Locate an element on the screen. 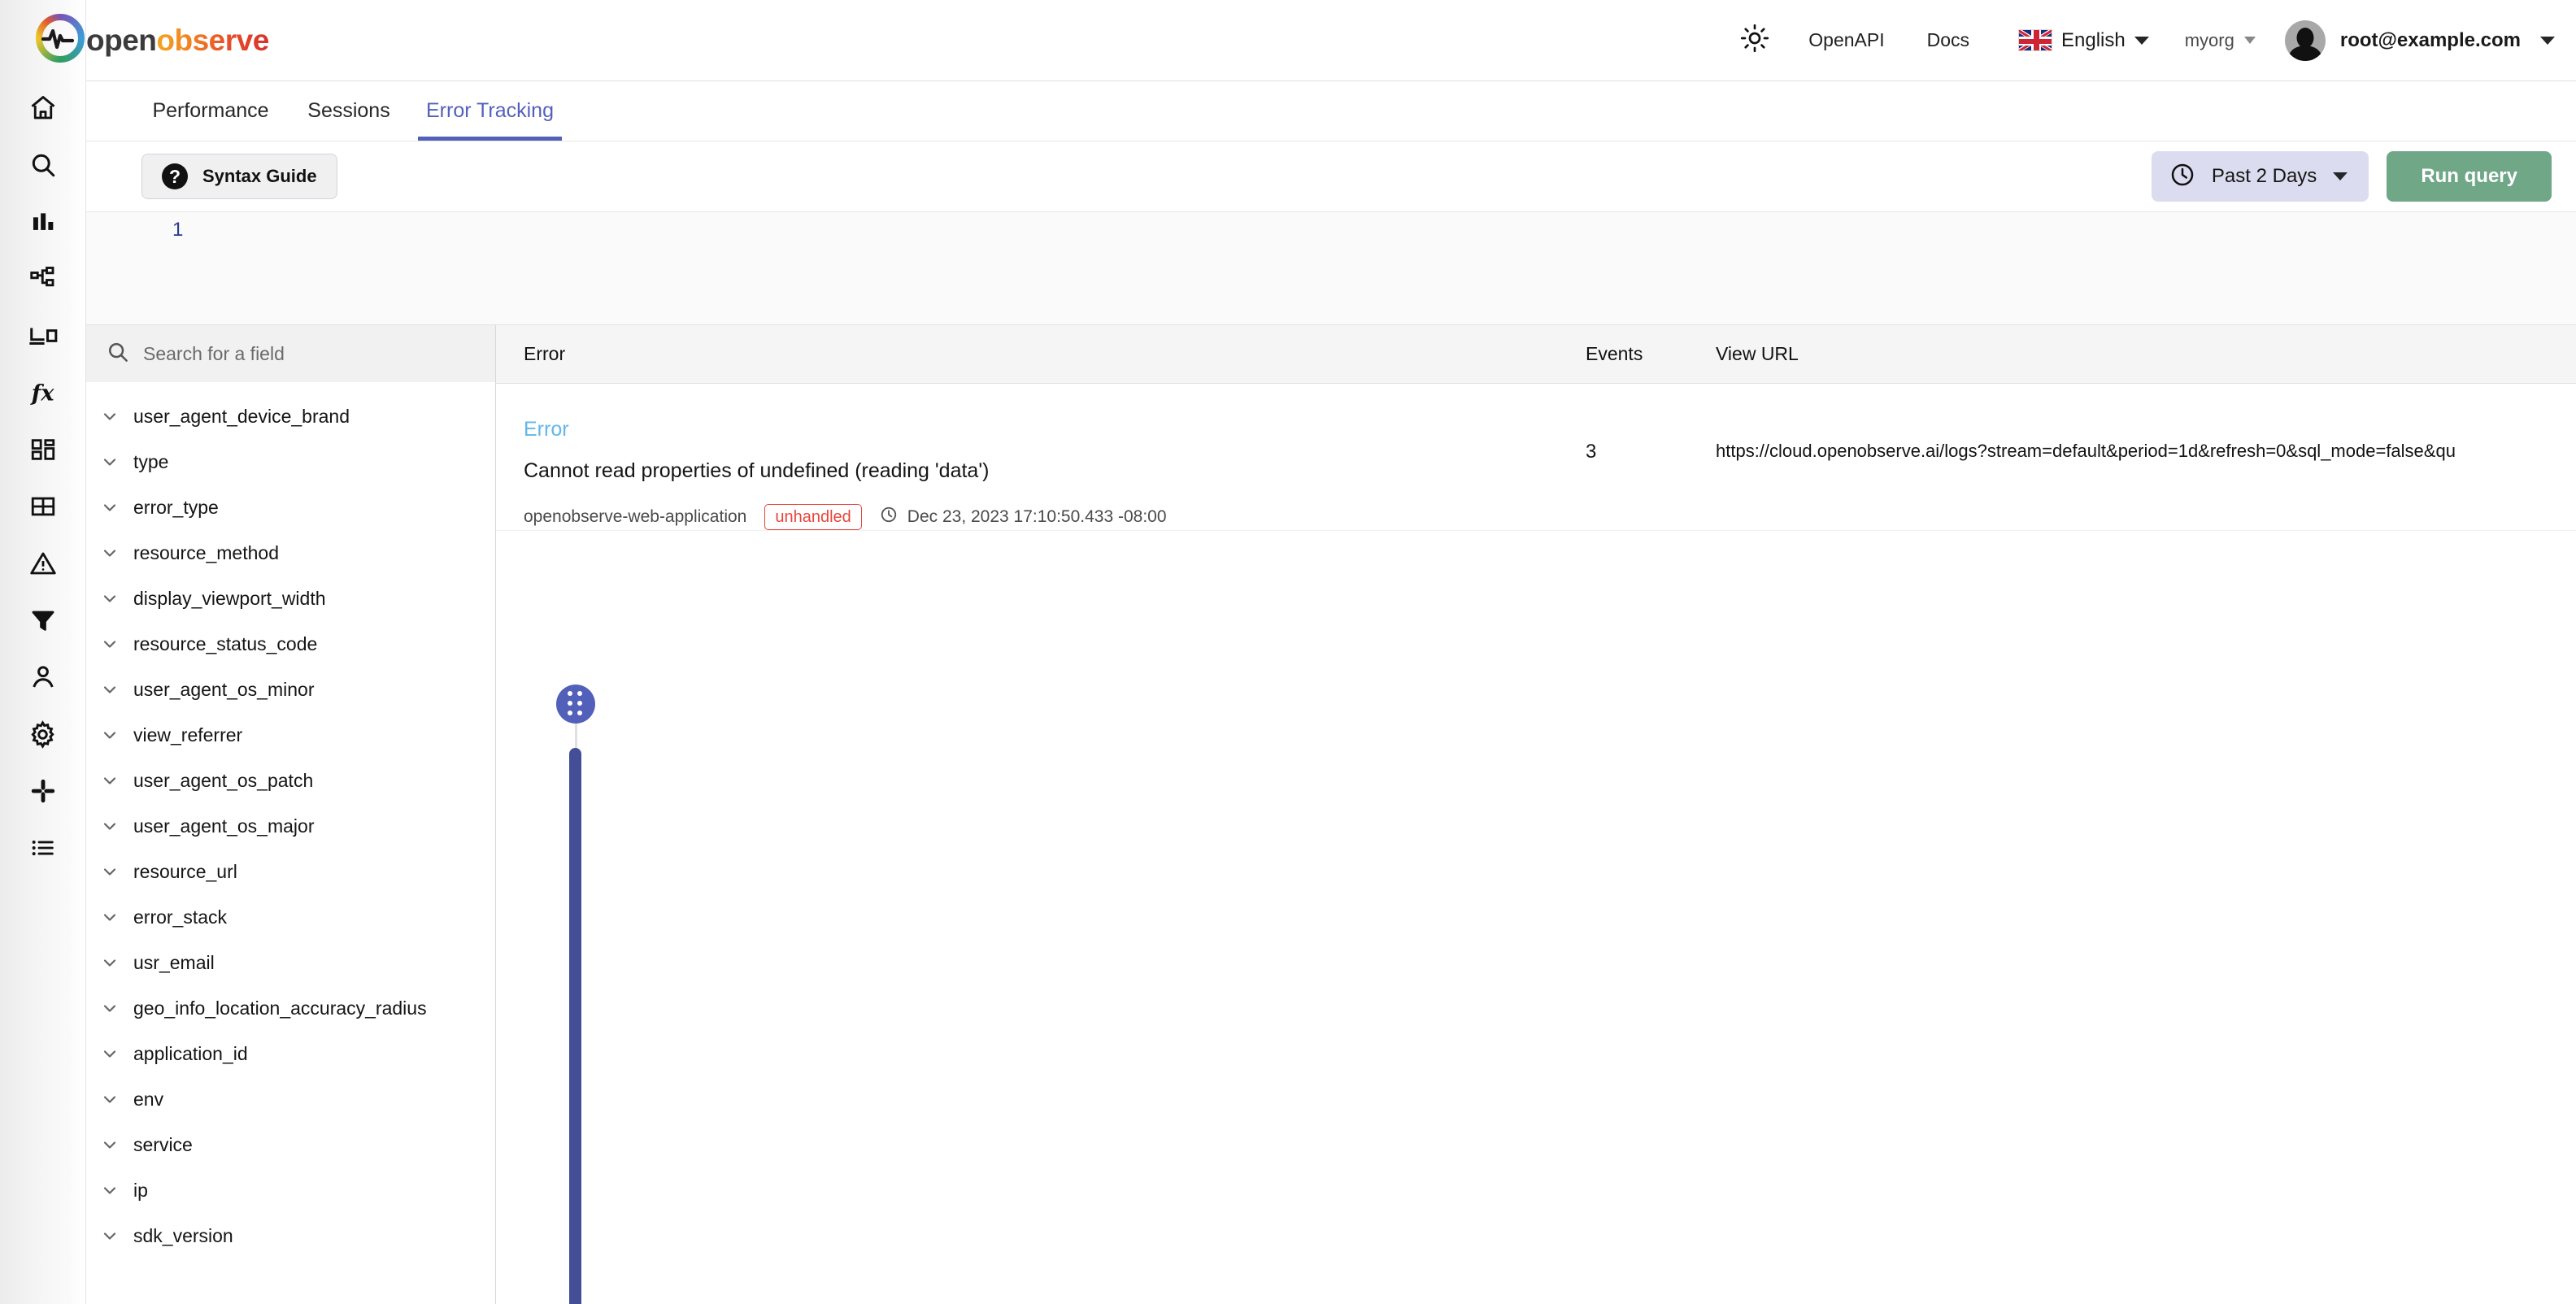  tab-error-tracking: Error Tracking is located at coordinates (490, 111).